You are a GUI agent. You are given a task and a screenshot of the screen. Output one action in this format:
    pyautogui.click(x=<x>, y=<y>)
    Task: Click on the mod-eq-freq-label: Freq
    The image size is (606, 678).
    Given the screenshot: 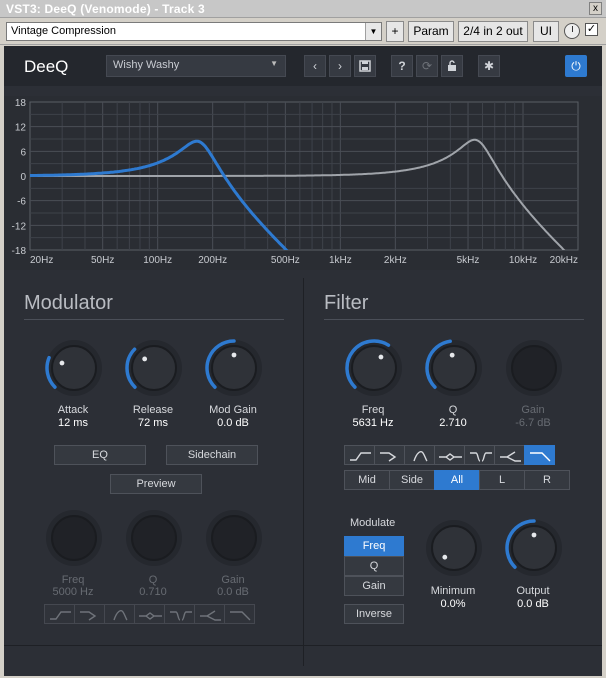 What is the action you would take?
    pyautogui.click(x=73, y=580)
    